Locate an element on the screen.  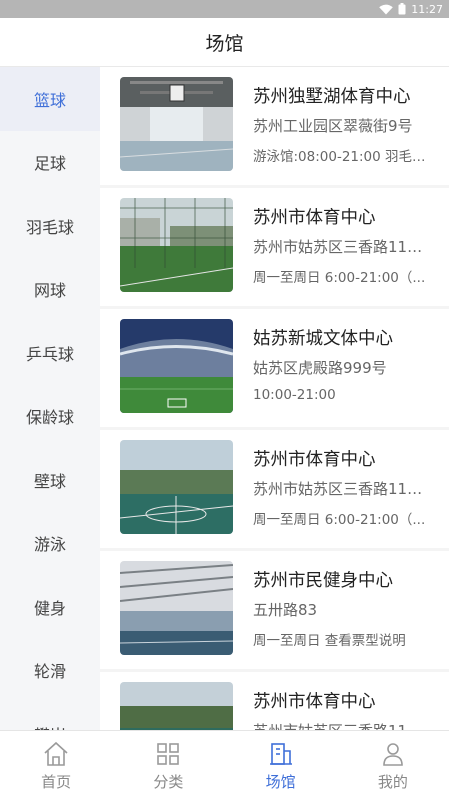
category-label: 壁球 is located at coordinates (49, 481).